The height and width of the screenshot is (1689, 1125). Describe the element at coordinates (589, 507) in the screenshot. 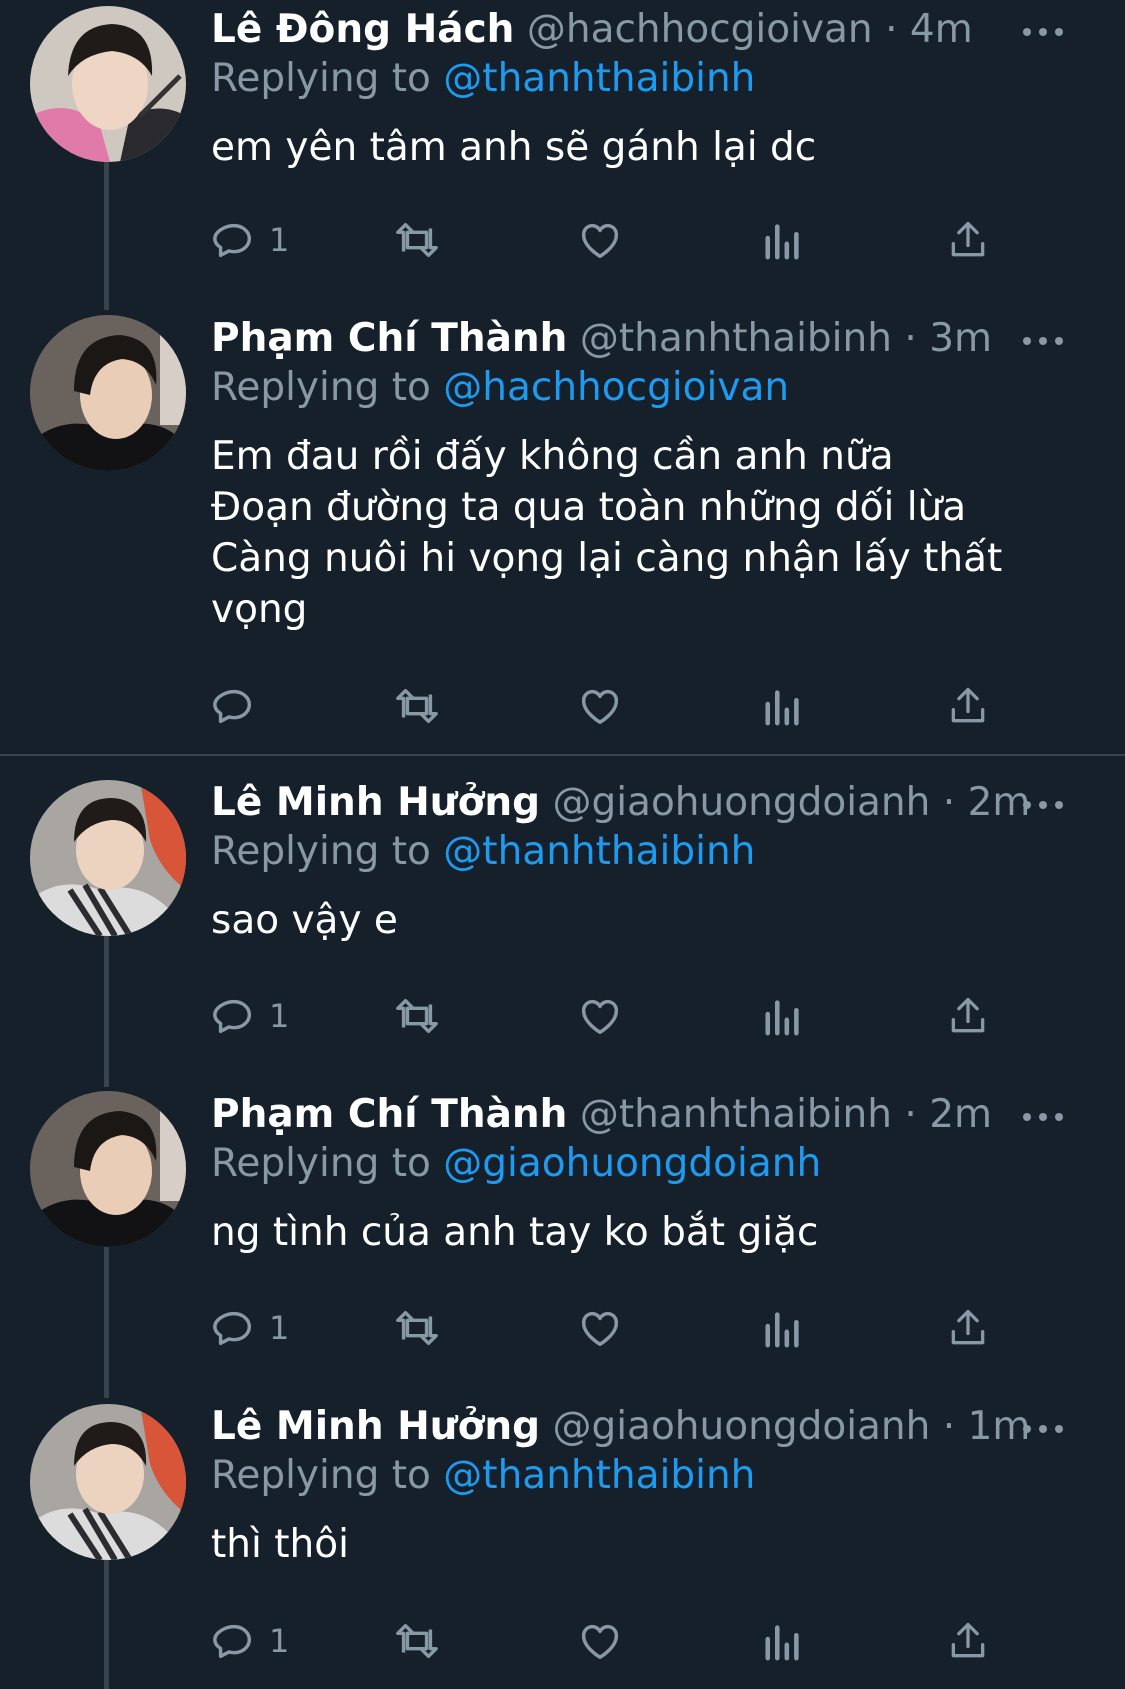

I see `tweet-text-line: Đoạn đường ta qua toàn những dối lừa` at that location.